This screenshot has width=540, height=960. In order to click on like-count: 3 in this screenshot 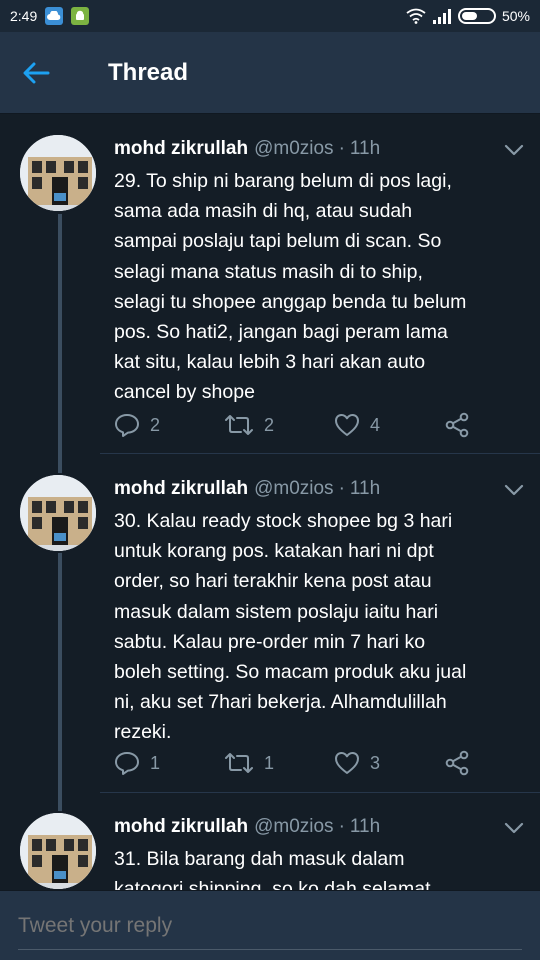, I will do `click(375, 762)`.